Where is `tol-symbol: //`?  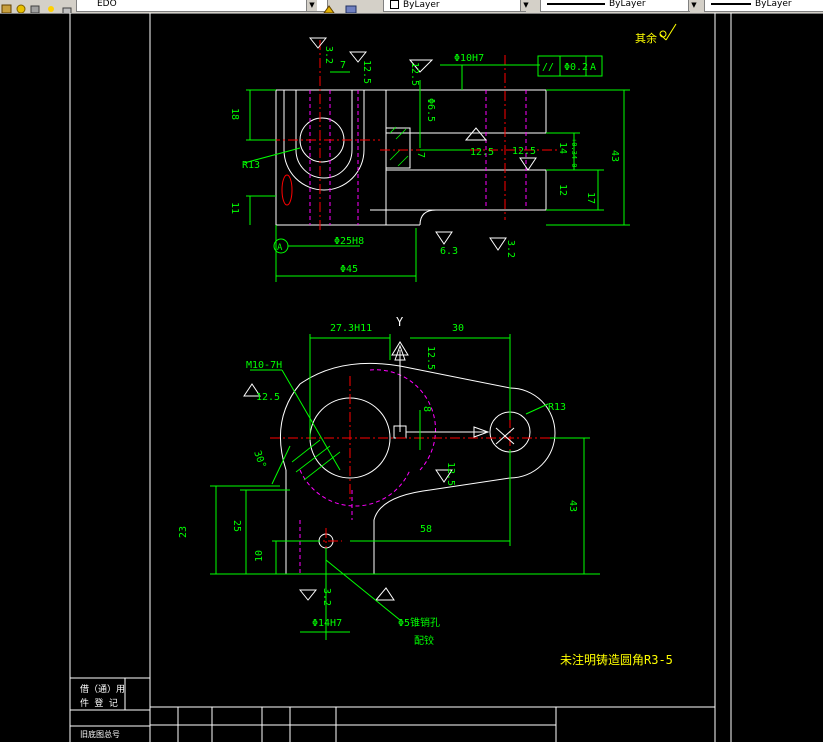
tol-symbol: // is located at coordinates (548, 67).